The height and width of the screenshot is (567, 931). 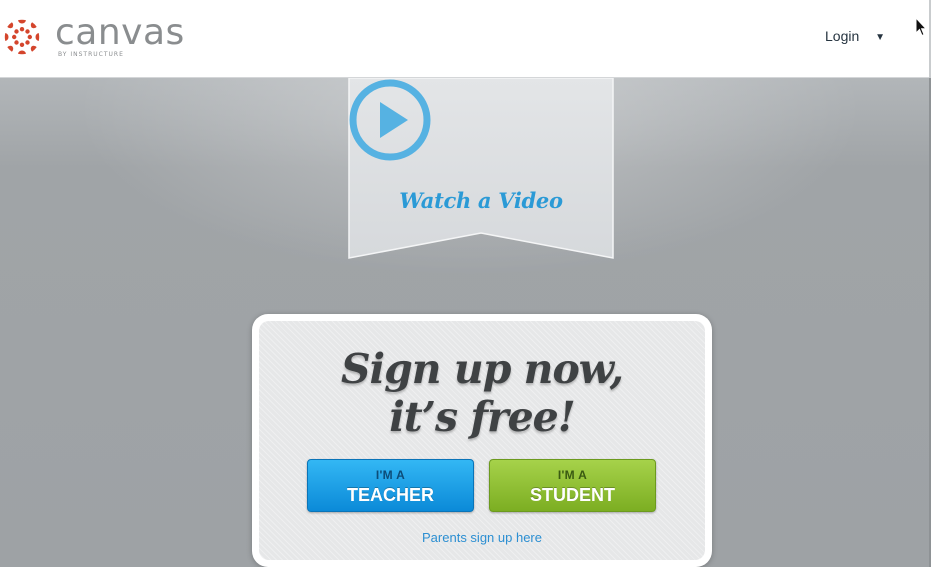 I want to click on mouse-pointer-icon, so click(x=921, y=27).